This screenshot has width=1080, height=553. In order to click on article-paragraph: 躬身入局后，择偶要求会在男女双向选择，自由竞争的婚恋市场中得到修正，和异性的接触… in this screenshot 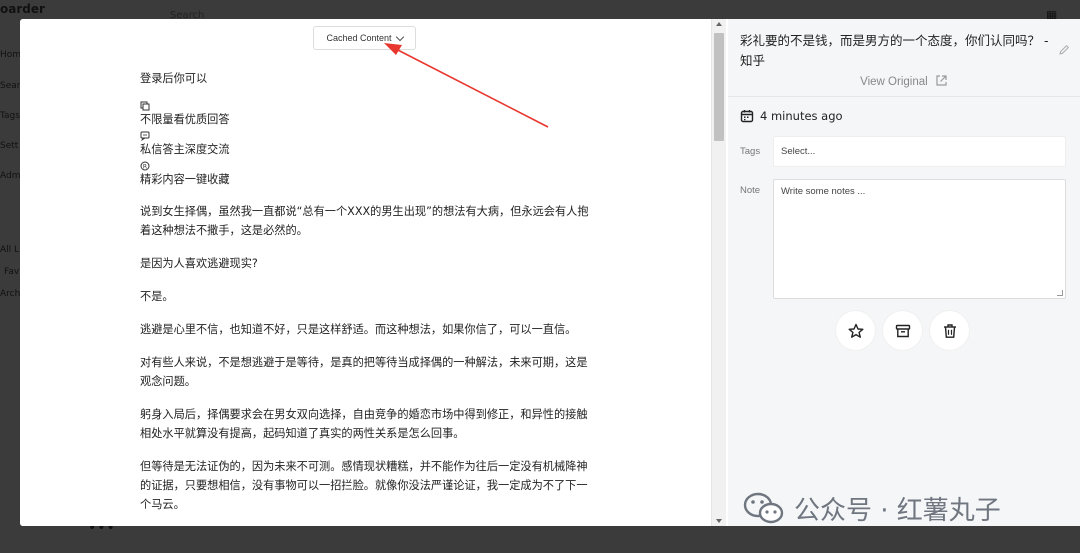, I will do `click(364, 424)`.